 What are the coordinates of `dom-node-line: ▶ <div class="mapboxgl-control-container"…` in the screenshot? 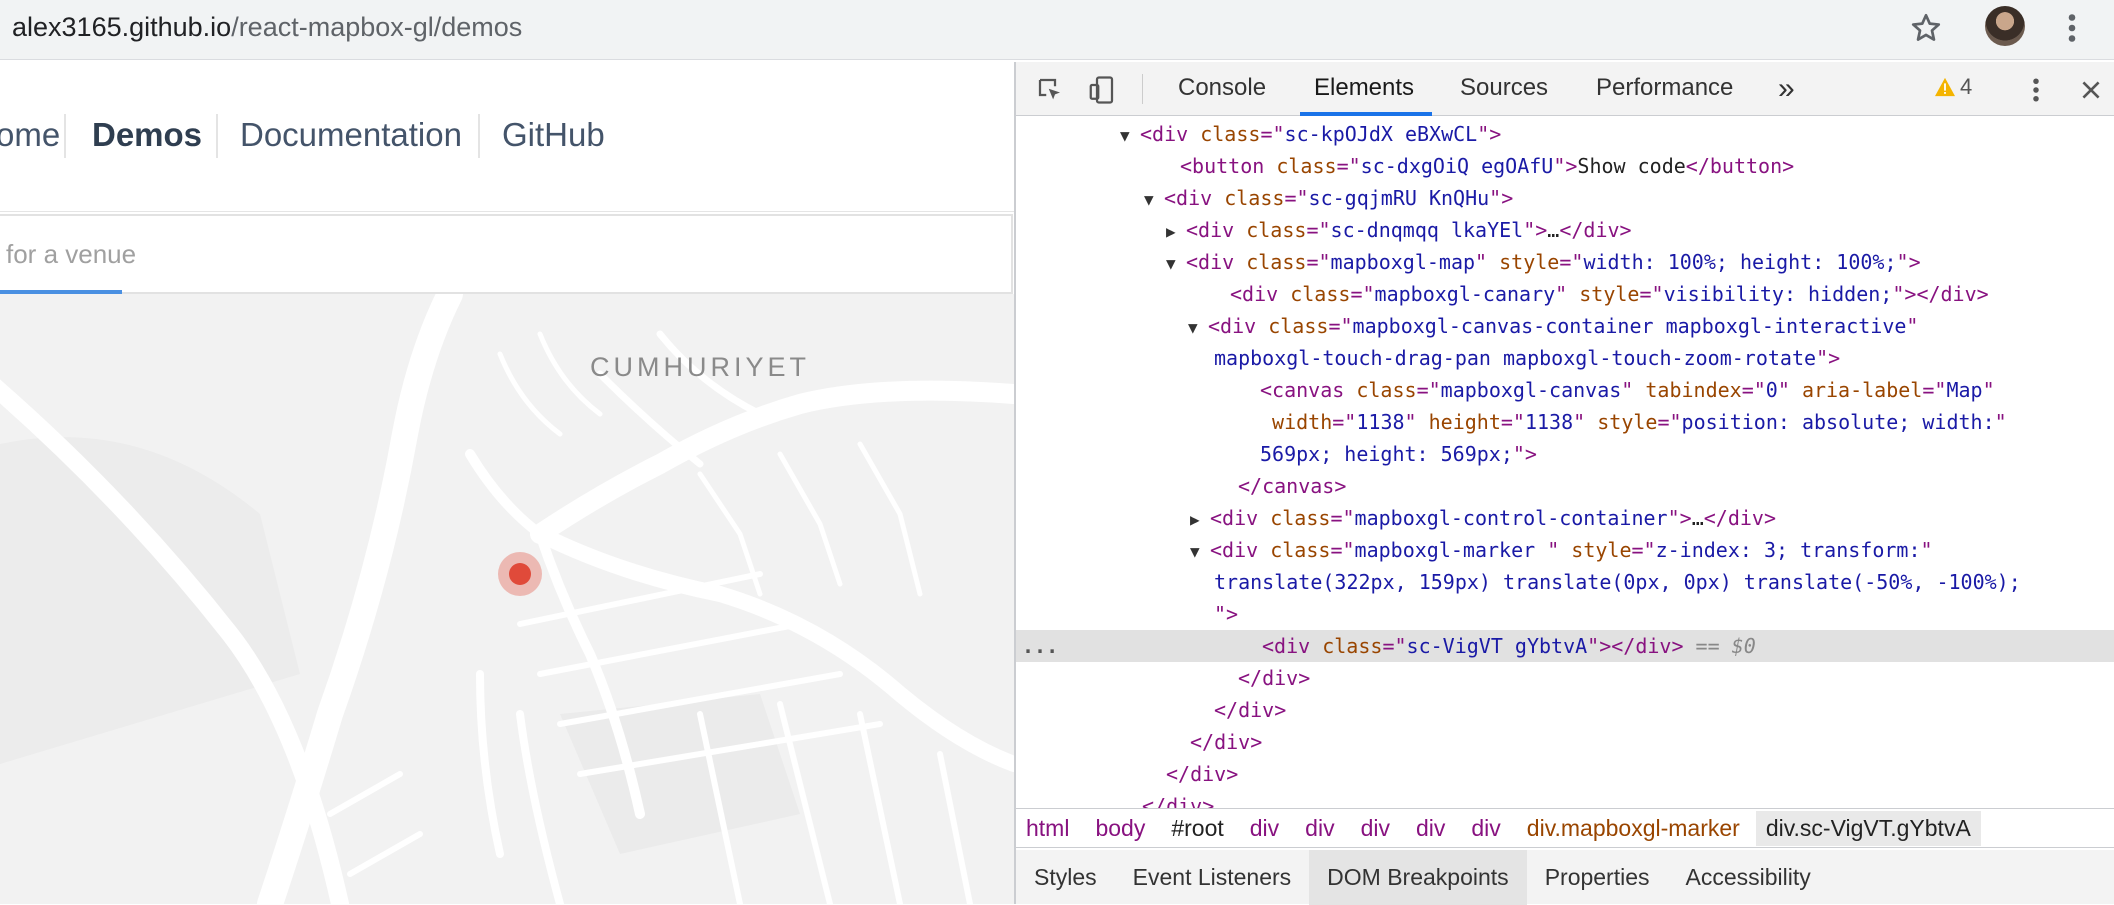 It's located at (1565, 518).